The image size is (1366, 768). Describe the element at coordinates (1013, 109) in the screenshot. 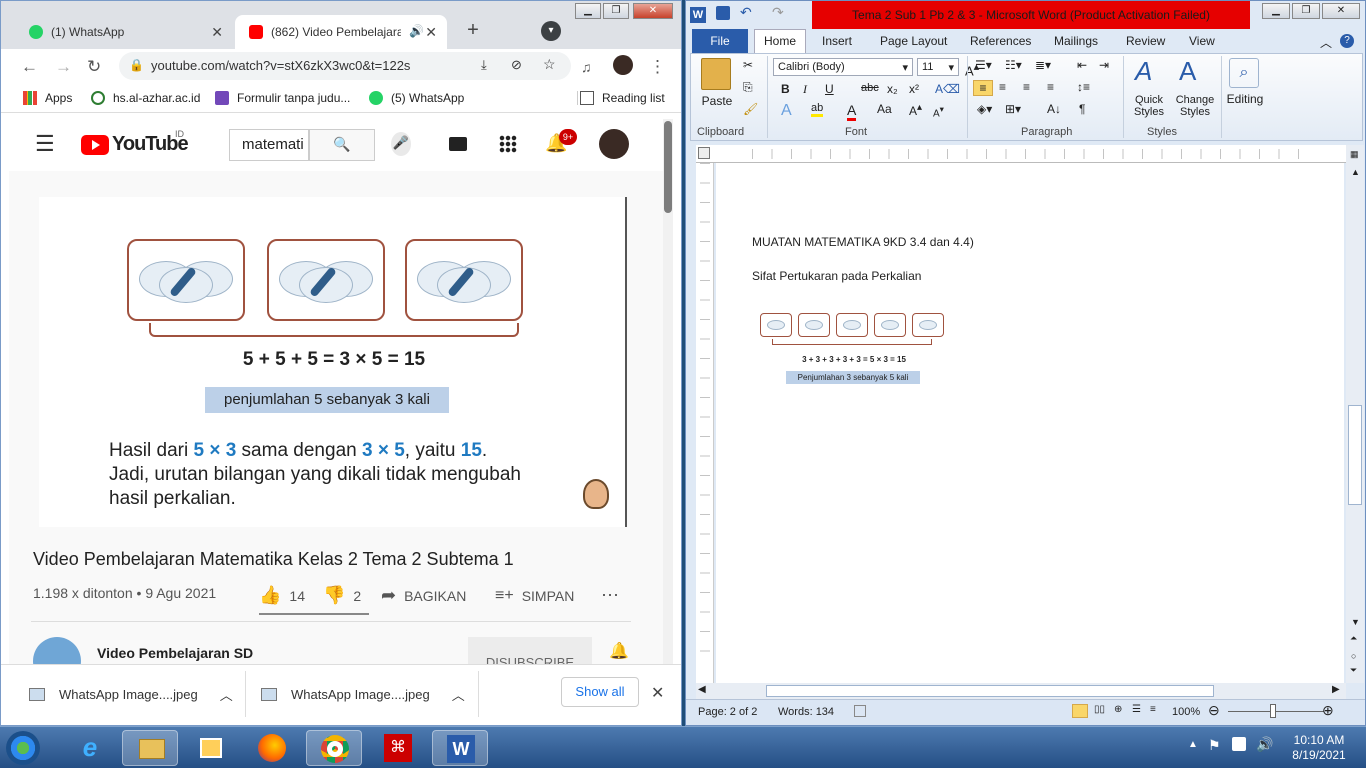

I see `borders-icon: ⊞▾` at that location.